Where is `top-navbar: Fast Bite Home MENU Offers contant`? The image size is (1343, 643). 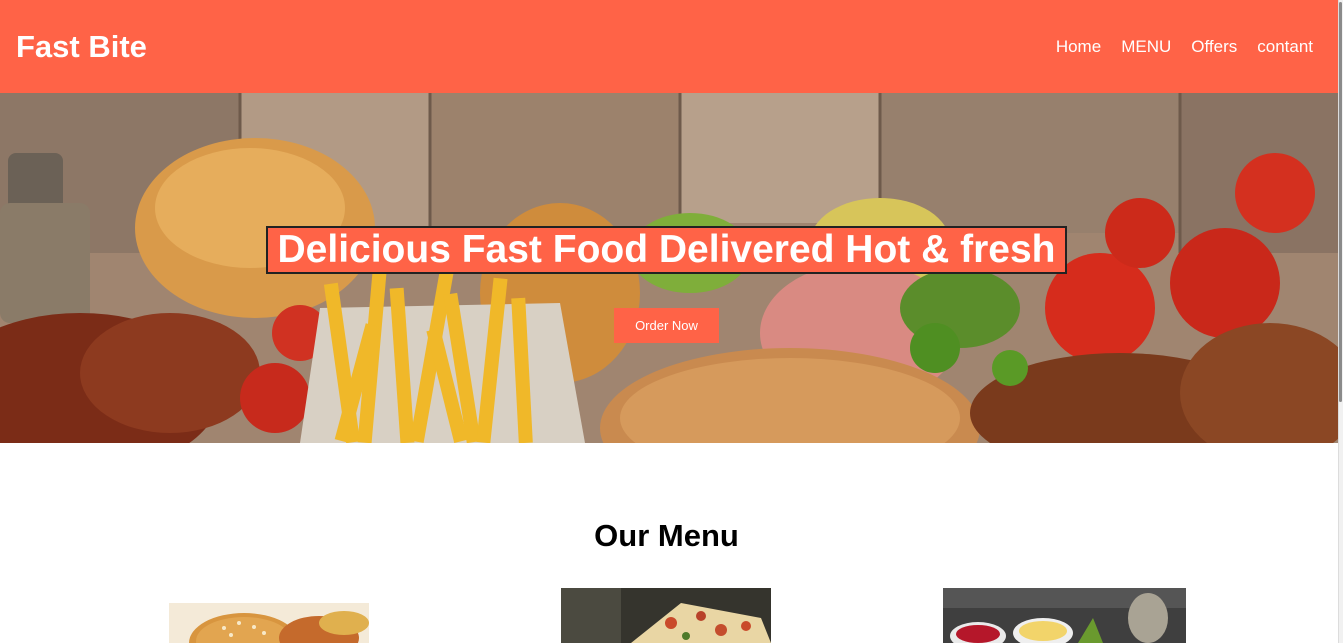
top-navbar: Fast Bite Home MENU Offers contant is located at coordinates (669, 46).